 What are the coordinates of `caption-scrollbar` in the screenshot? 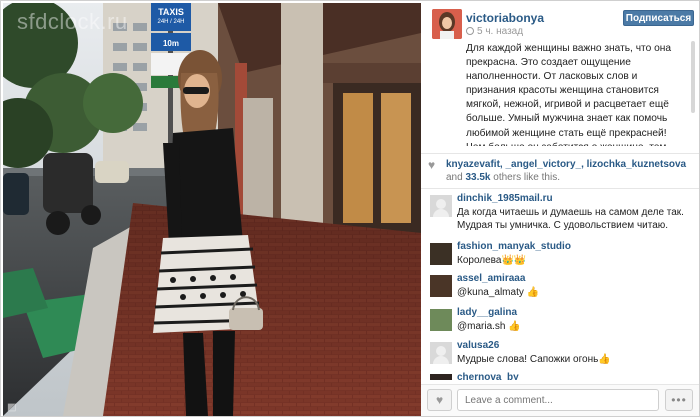 It's located at (693, 77).